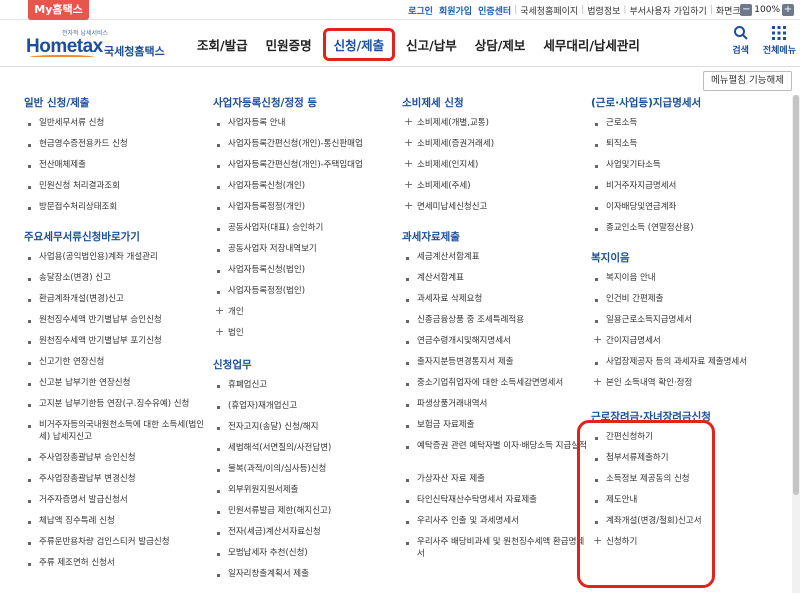 This screenshot has height=593, width=800. Describe the element at coordinates (305, 406) in the screenshot. I see `menu-item: (휴업자)재개업신고` at that location.